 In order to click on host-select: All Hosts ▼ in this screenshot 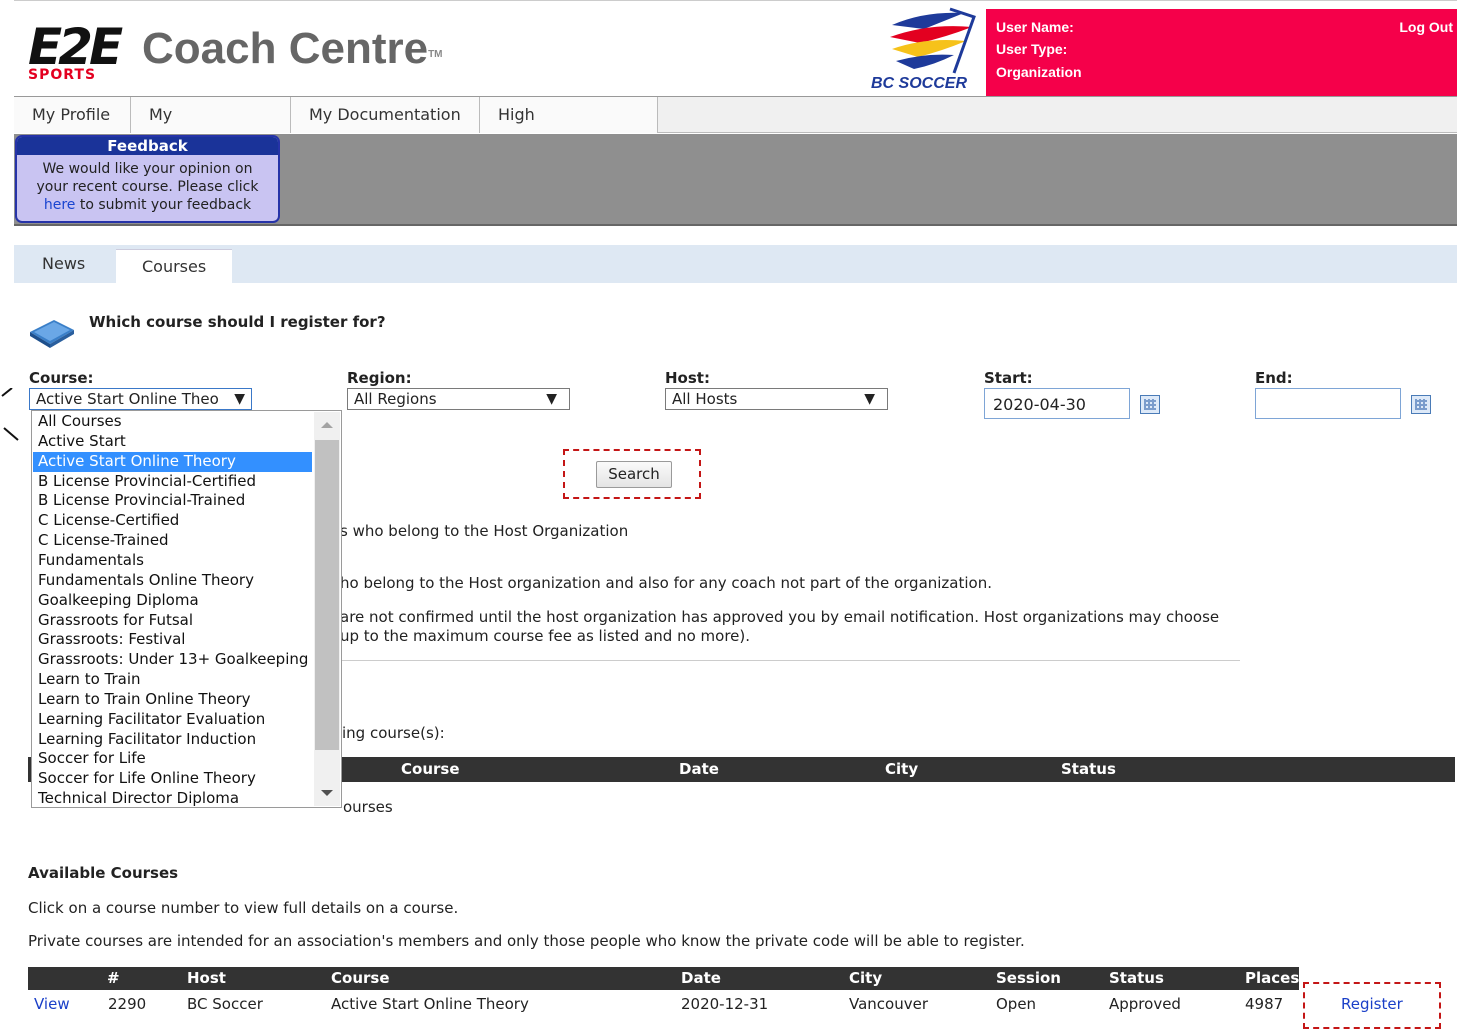, I will do `click(776, 399)`.